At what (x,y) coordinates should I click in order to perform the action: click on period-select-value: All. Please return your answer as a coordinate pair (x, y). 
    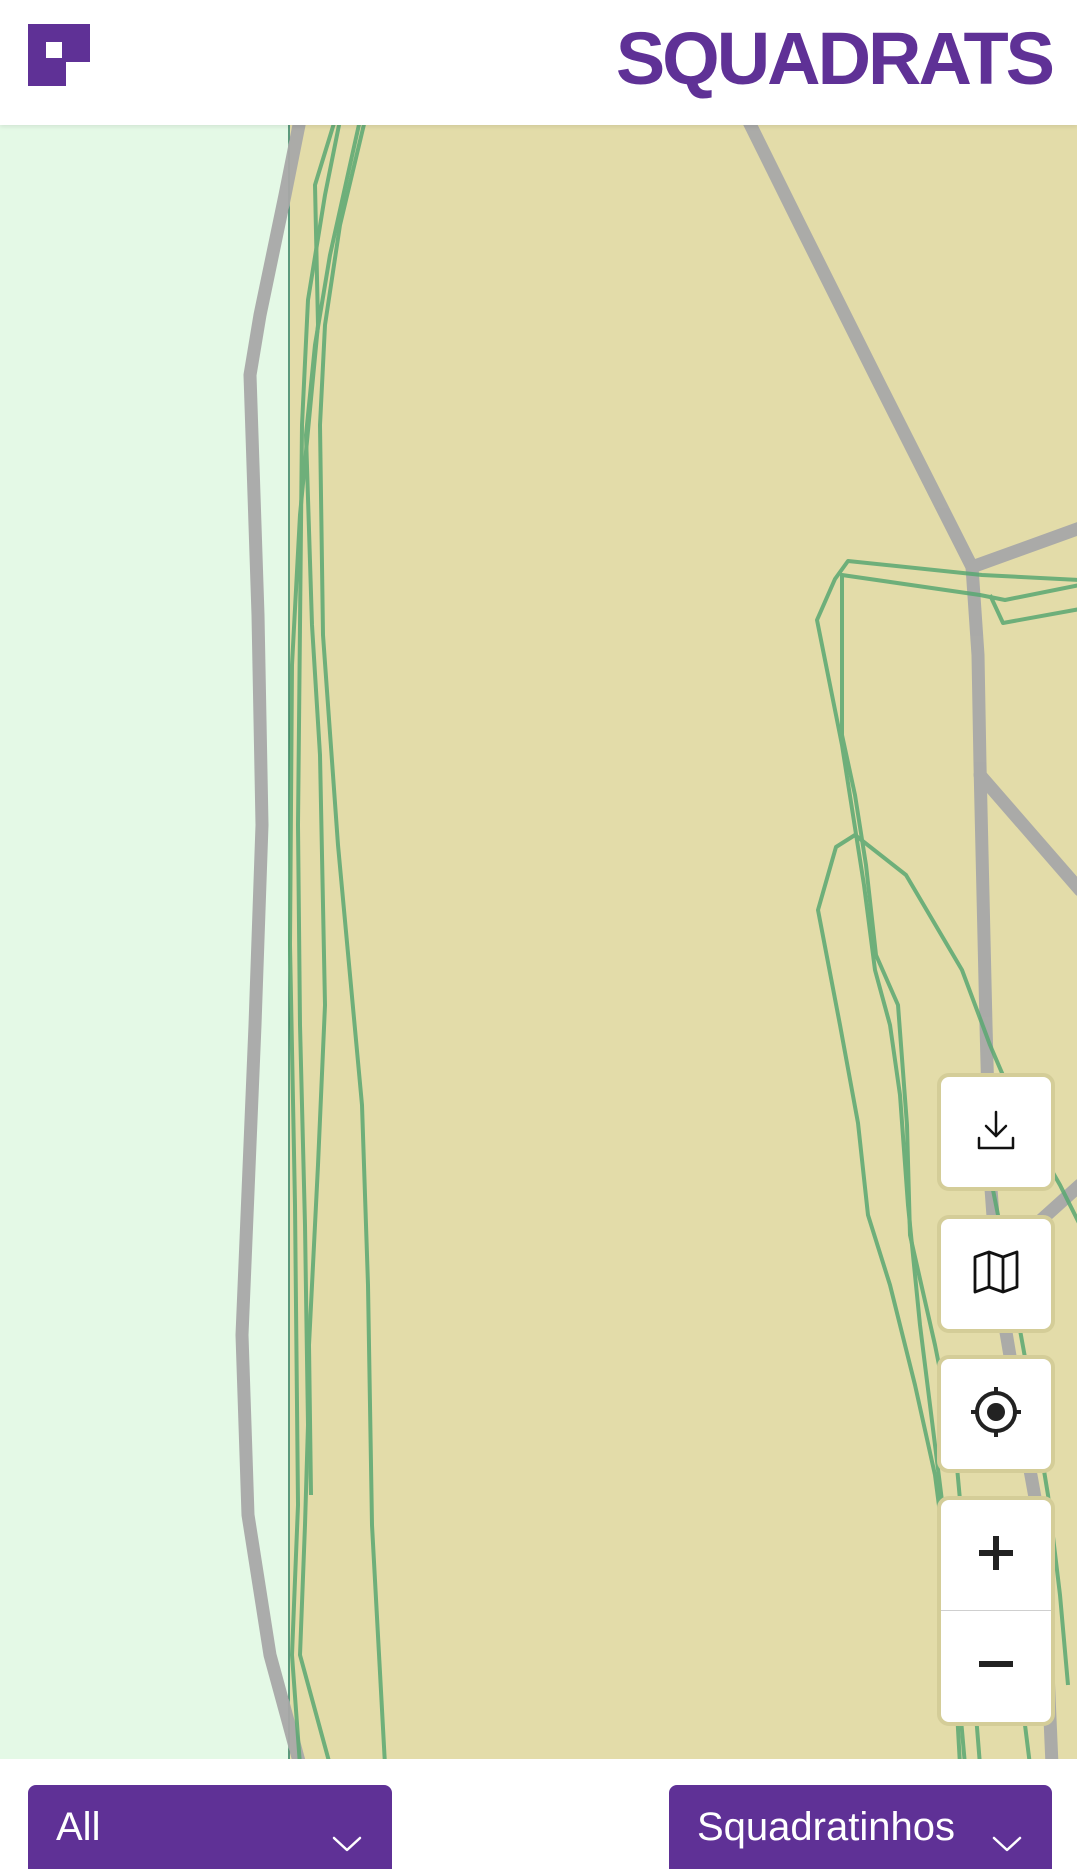
    Looking at the image, I should click on (78, 1826).